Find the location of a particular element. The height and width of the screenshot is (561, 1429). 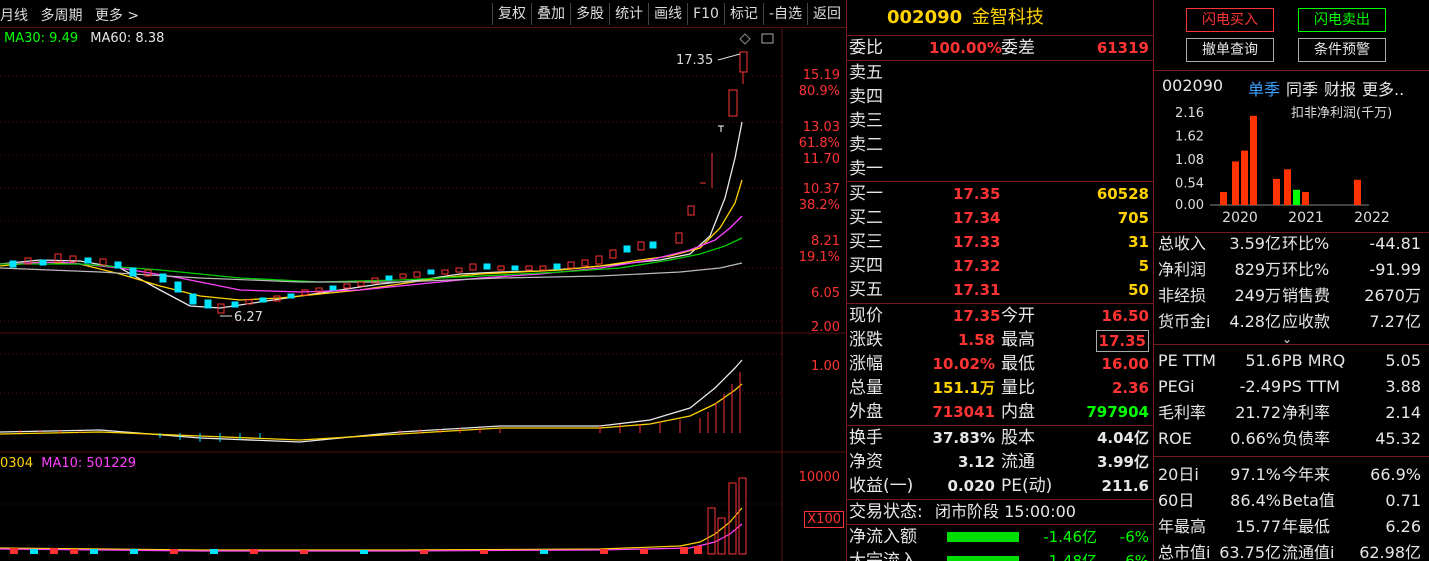

ask-row: 卖三 is located at coordinates (1000, 121).